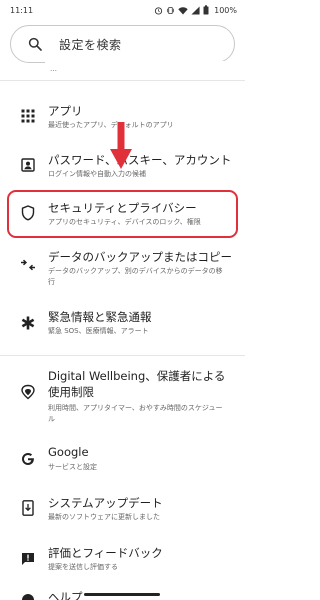 This screenshot has height=600, width=320. Describe the element at coordinates (122, 214) in the screenshot. I see `highlight-box` at that location.